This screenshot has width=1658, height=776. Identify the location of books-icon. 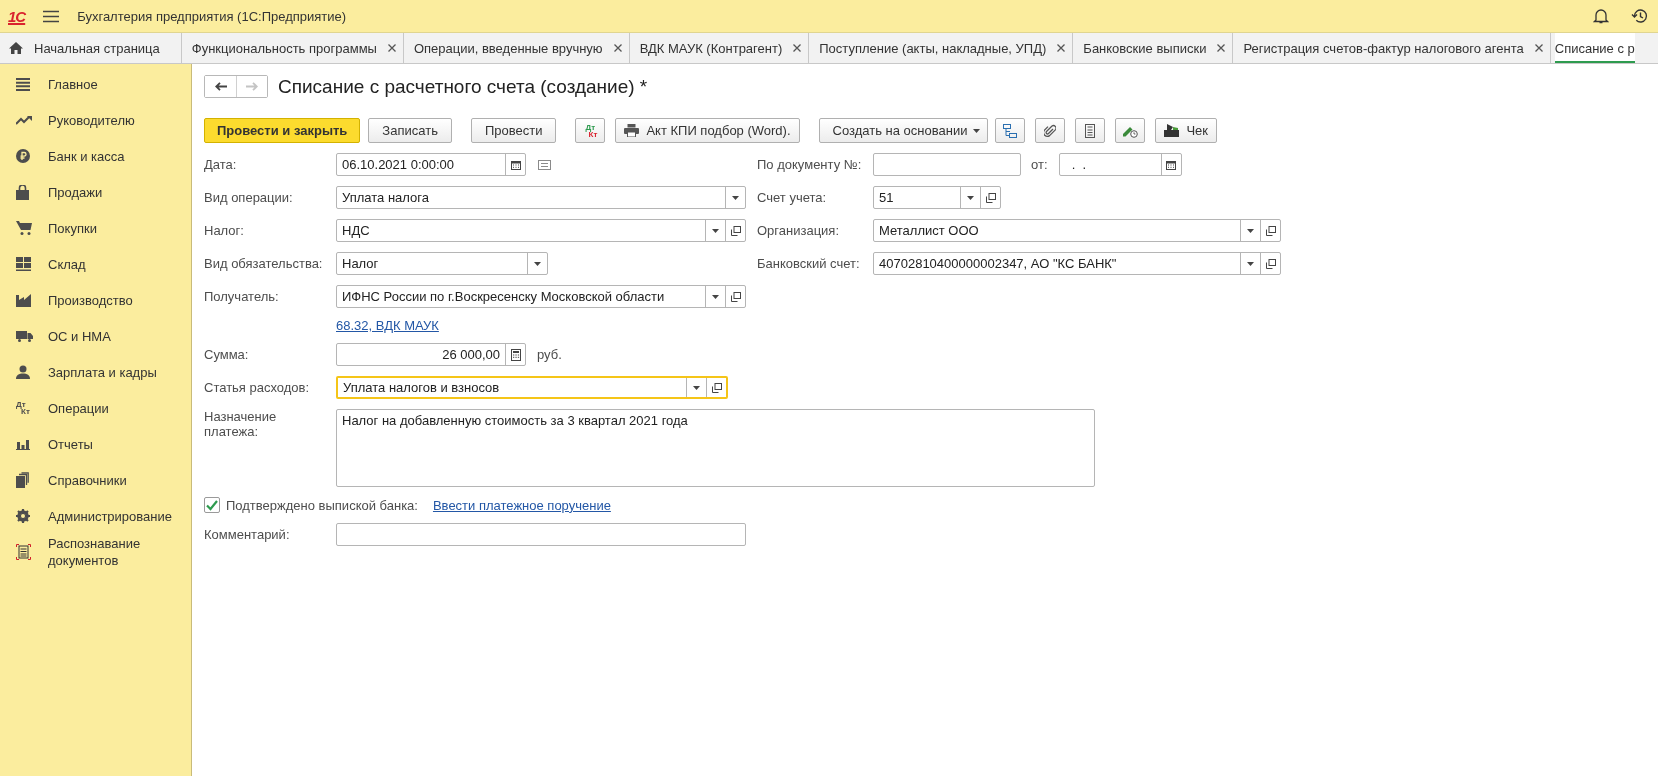
(22, 480).